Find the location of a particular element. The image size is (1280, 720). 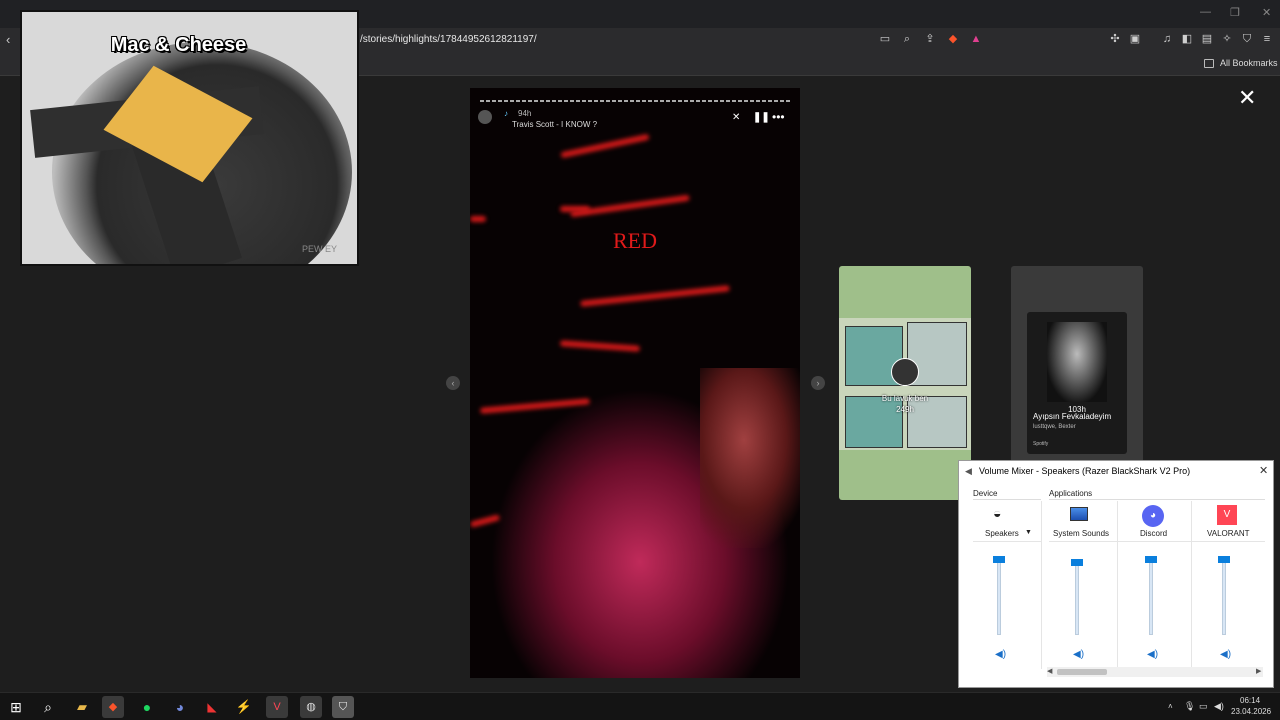

applications-header: Applications is located at coordinates (1071, 493).